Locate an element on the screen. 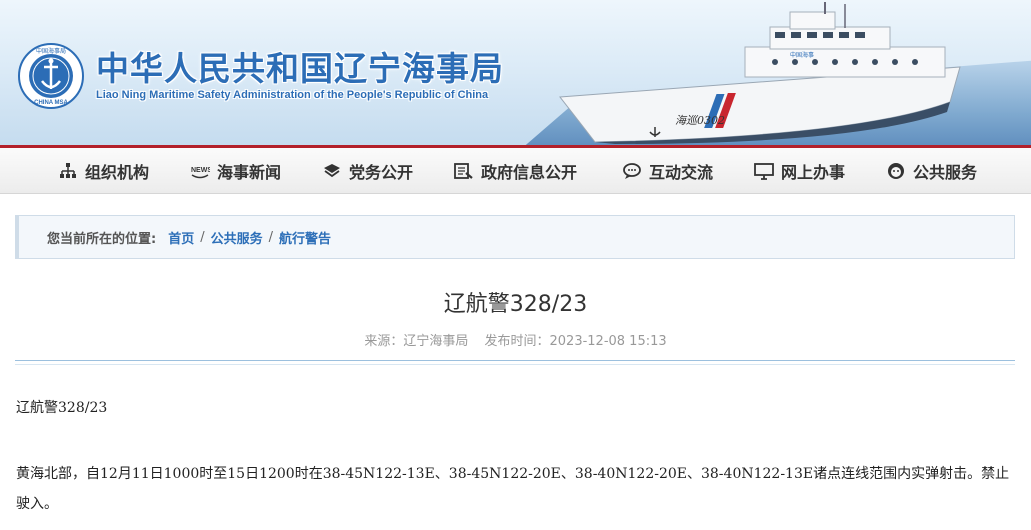  nav-item-news: NEWS 海事新闻 is located at coordinates (235, 171).